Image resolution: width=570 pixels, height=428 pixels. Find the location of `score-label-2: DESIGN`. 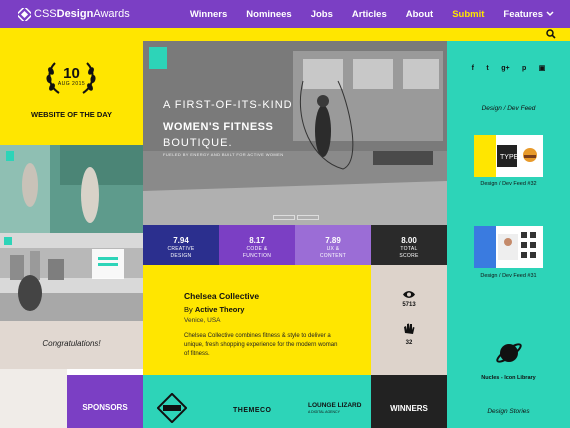

score-label-2: DESIGN is located at coordinates (181, 256).